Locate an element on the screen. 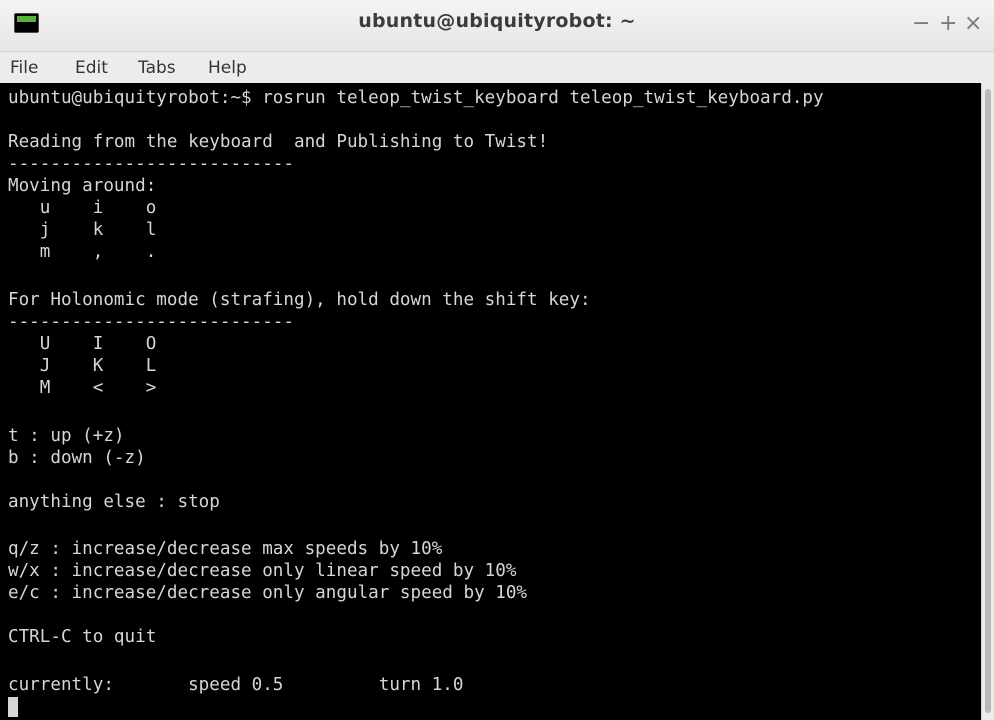 The width and height of the screenshot is (994, 720). menu-file: File is located at coordinates (24, 68).